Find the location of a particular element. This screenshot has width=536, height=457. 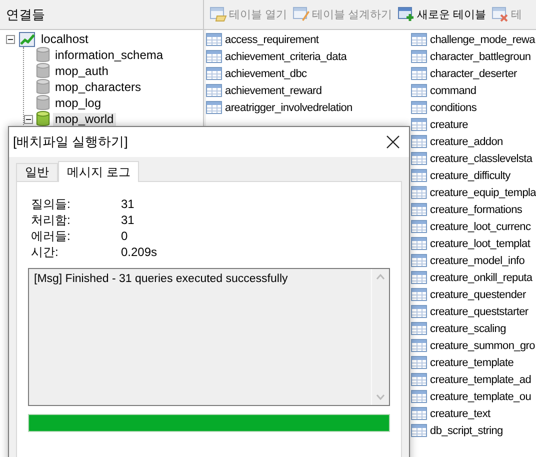

panel-title: 연결들 is located at coordinates (25, 15).